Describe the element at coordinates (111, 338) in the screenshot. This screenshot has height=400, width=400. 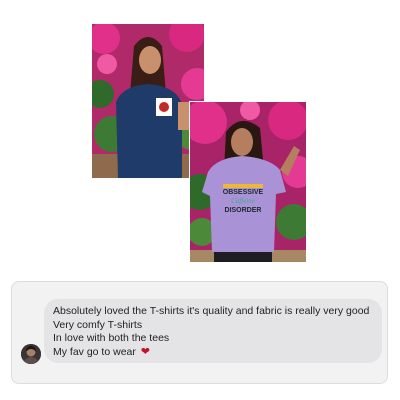
I see `review-line-3: In love with both the tees` at that location.